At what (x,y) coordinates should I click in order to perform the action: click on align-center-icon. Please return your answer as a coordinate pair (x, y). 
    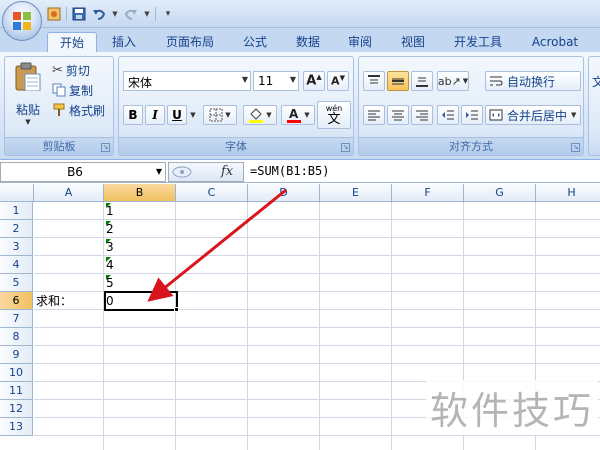
    Looking at the image, I should click on (398, 115).